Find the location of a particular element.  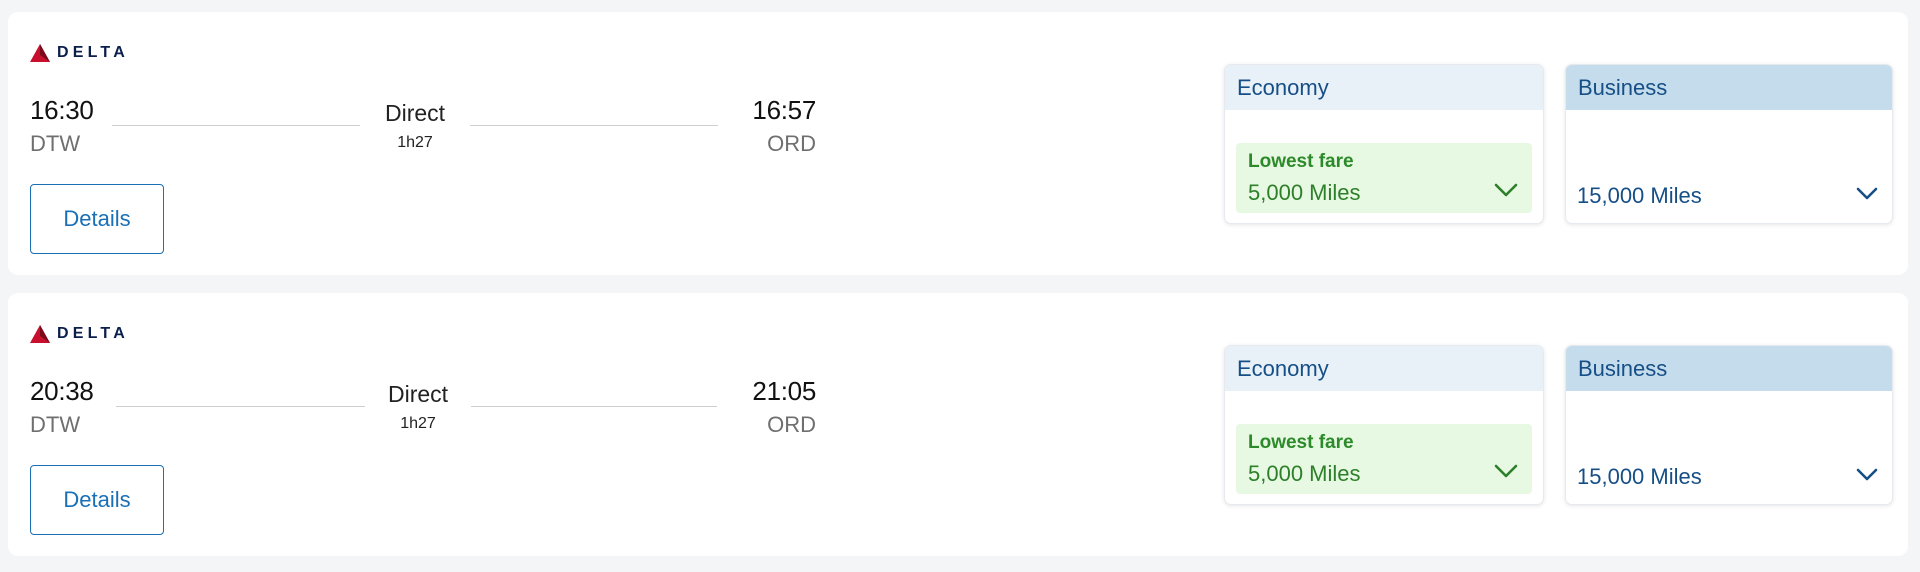

arrival-time: 21:05 is located at coordinates (784, 391).